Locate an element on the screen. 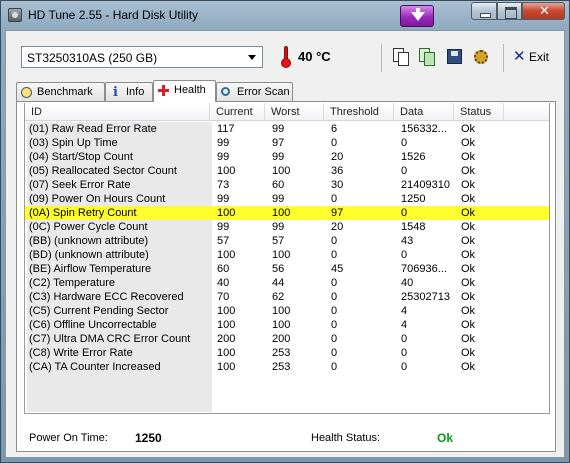 This screenshot has width=570, height=463. close-button: ✕ is located at coordinates (543, 11).